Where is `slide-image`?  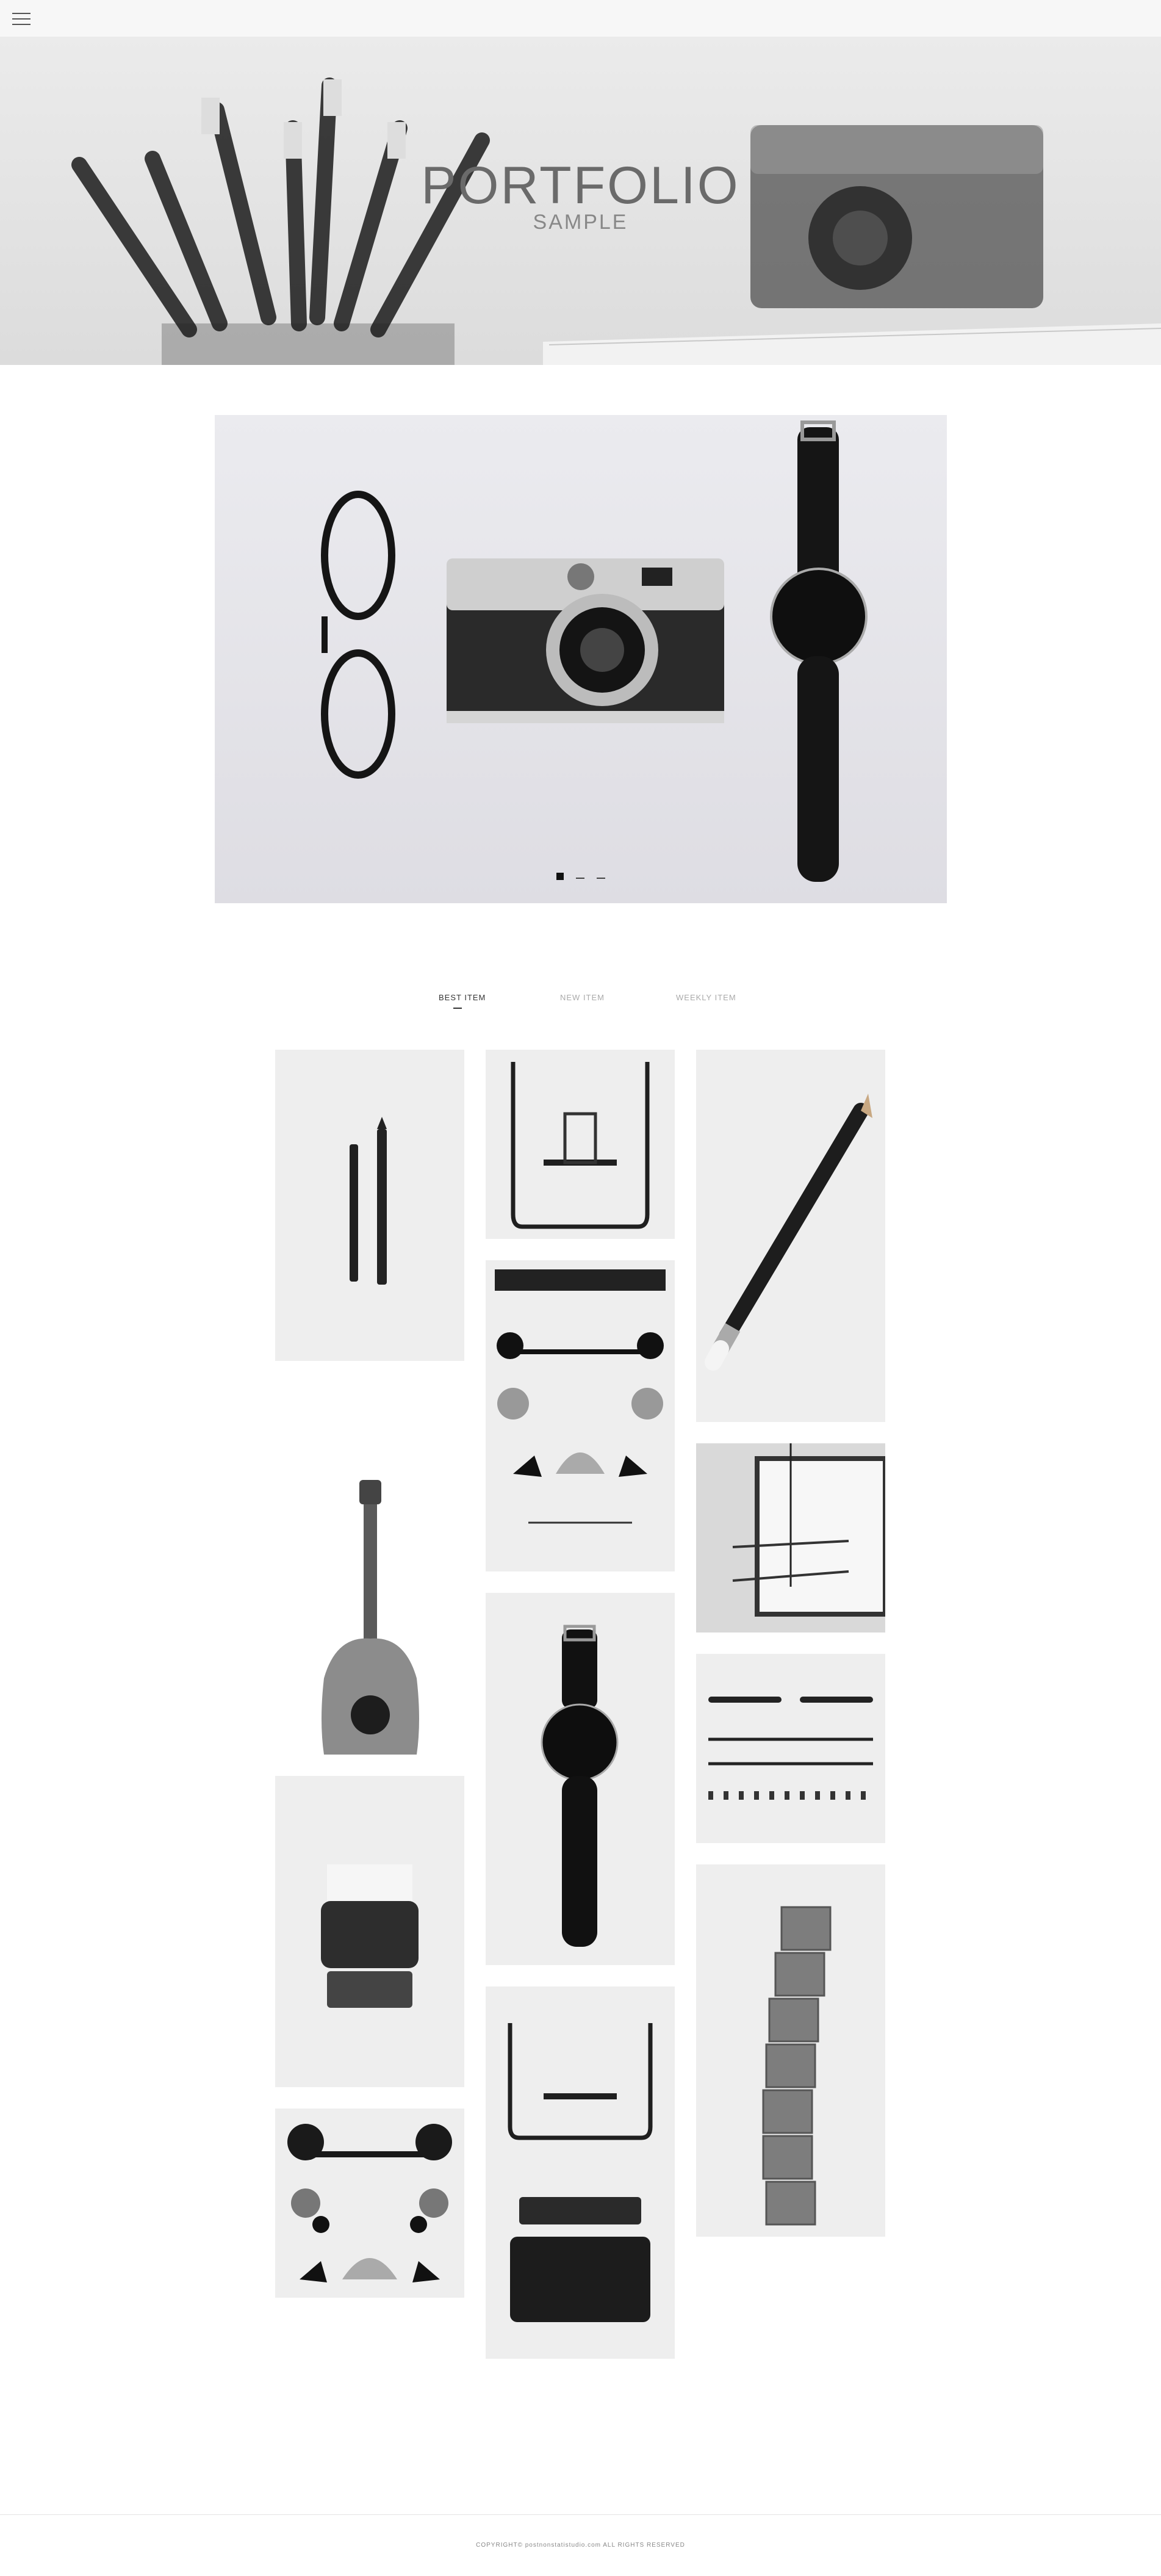
slide-image is located at coordinates (594, 651).